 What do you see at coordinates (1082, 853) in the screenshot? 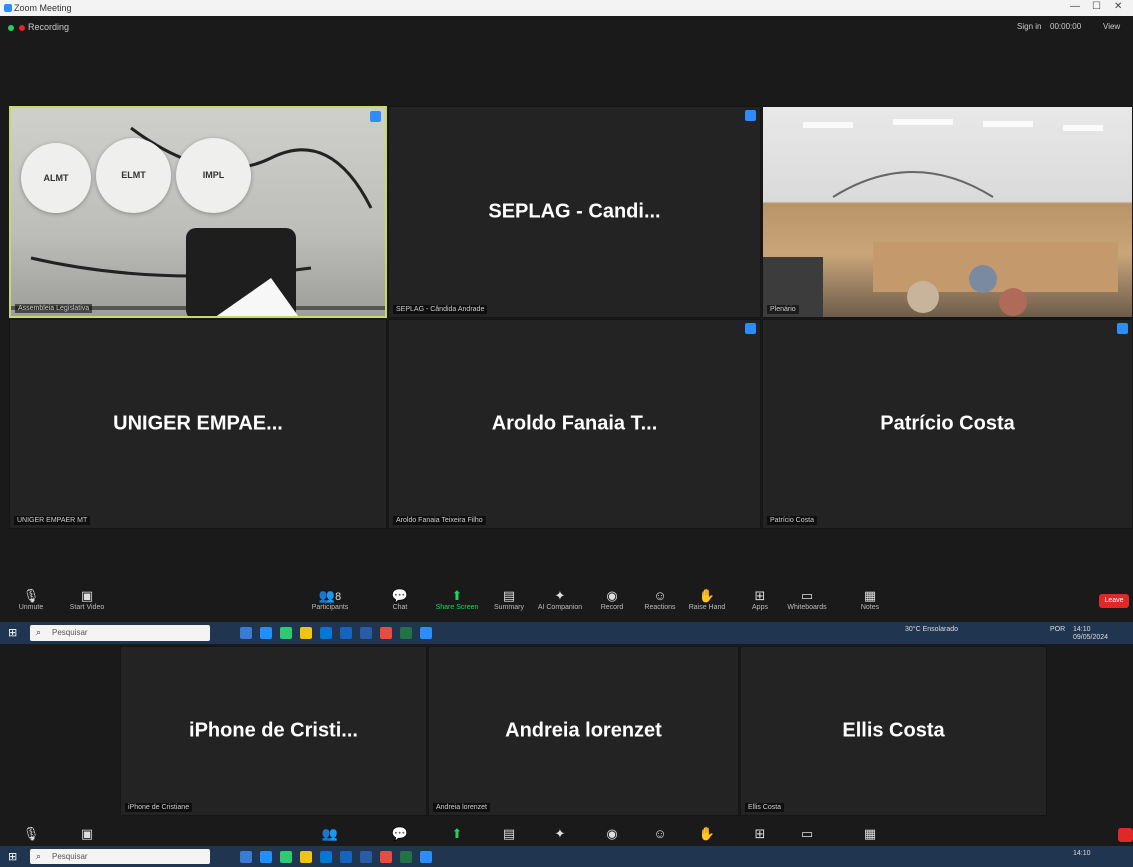
I see `taskbar-clock-2: 14:10` at bounding box center [1082, 853].